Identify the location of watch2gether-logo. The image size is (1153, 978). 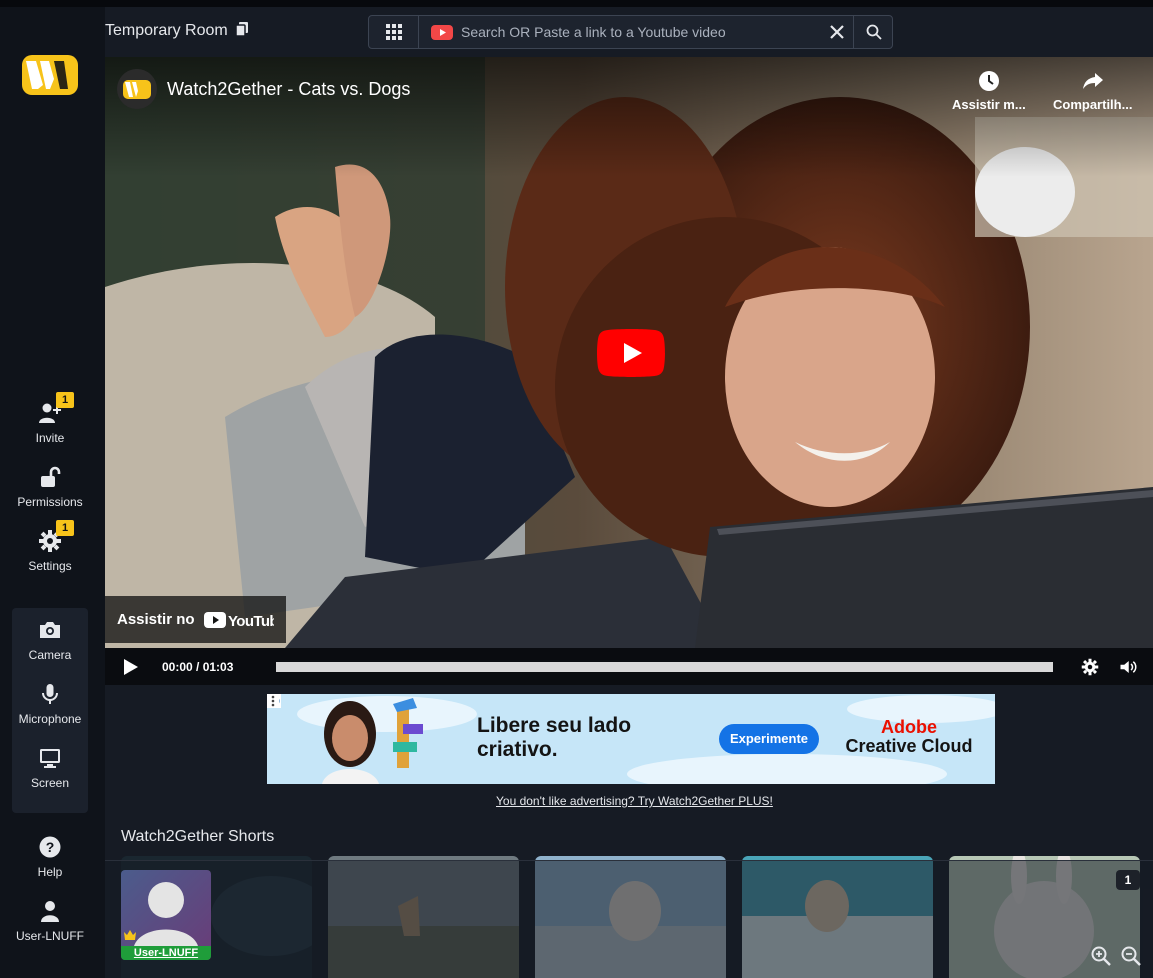
(50, 75).